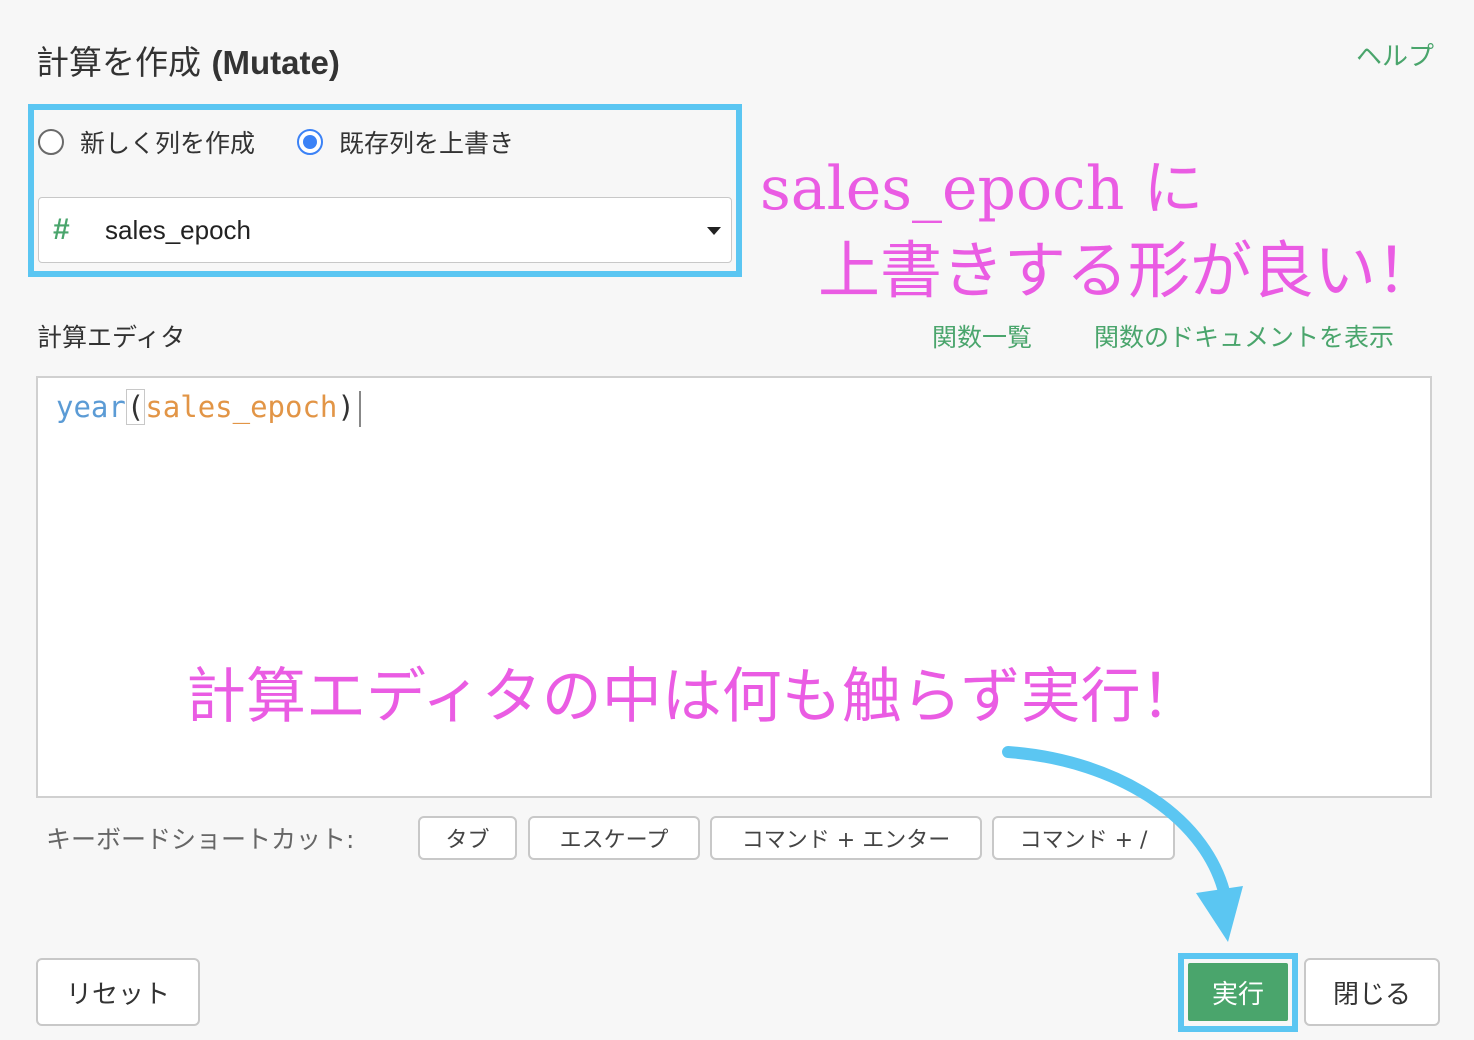 Image resolution: width=1474 pixels, height=1040 pixels. I want to click on code-line: year(sales_epoch), so click(208, 407).